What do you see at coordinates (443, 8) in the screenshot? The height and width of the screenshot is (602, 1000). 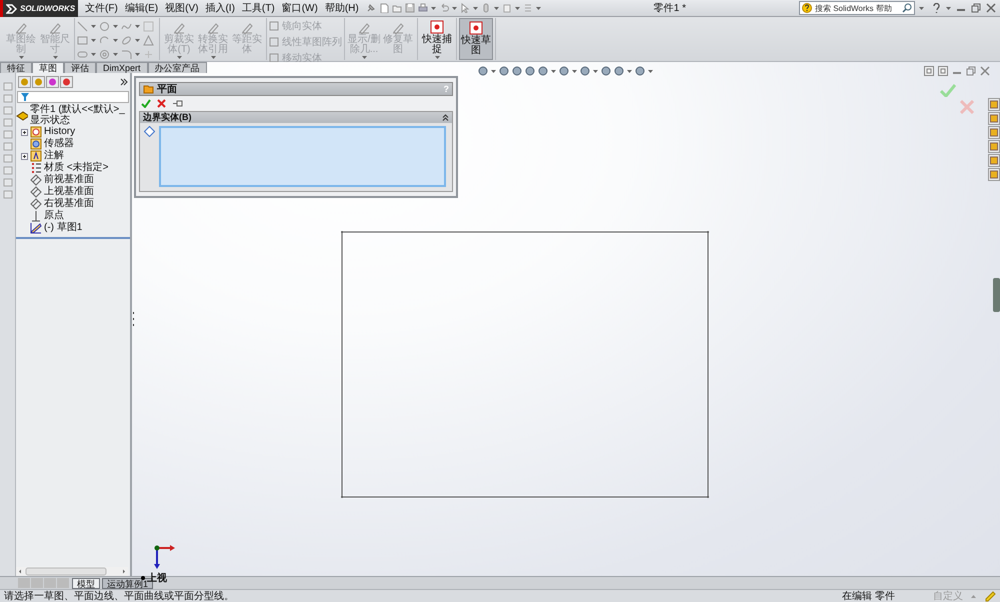 I see `undo-icon` at bounding box center [443, 8].